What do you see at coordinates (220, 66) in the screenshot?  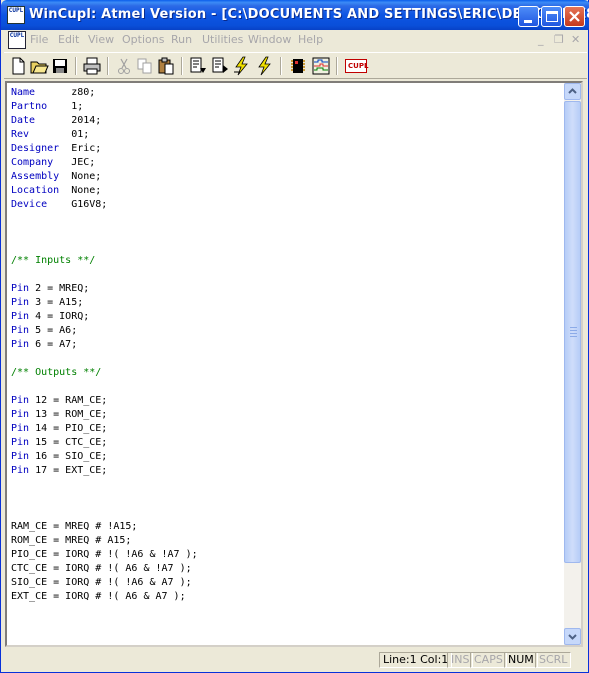 I see `device-dependent-compile-button` at bounding box center [220, 66].